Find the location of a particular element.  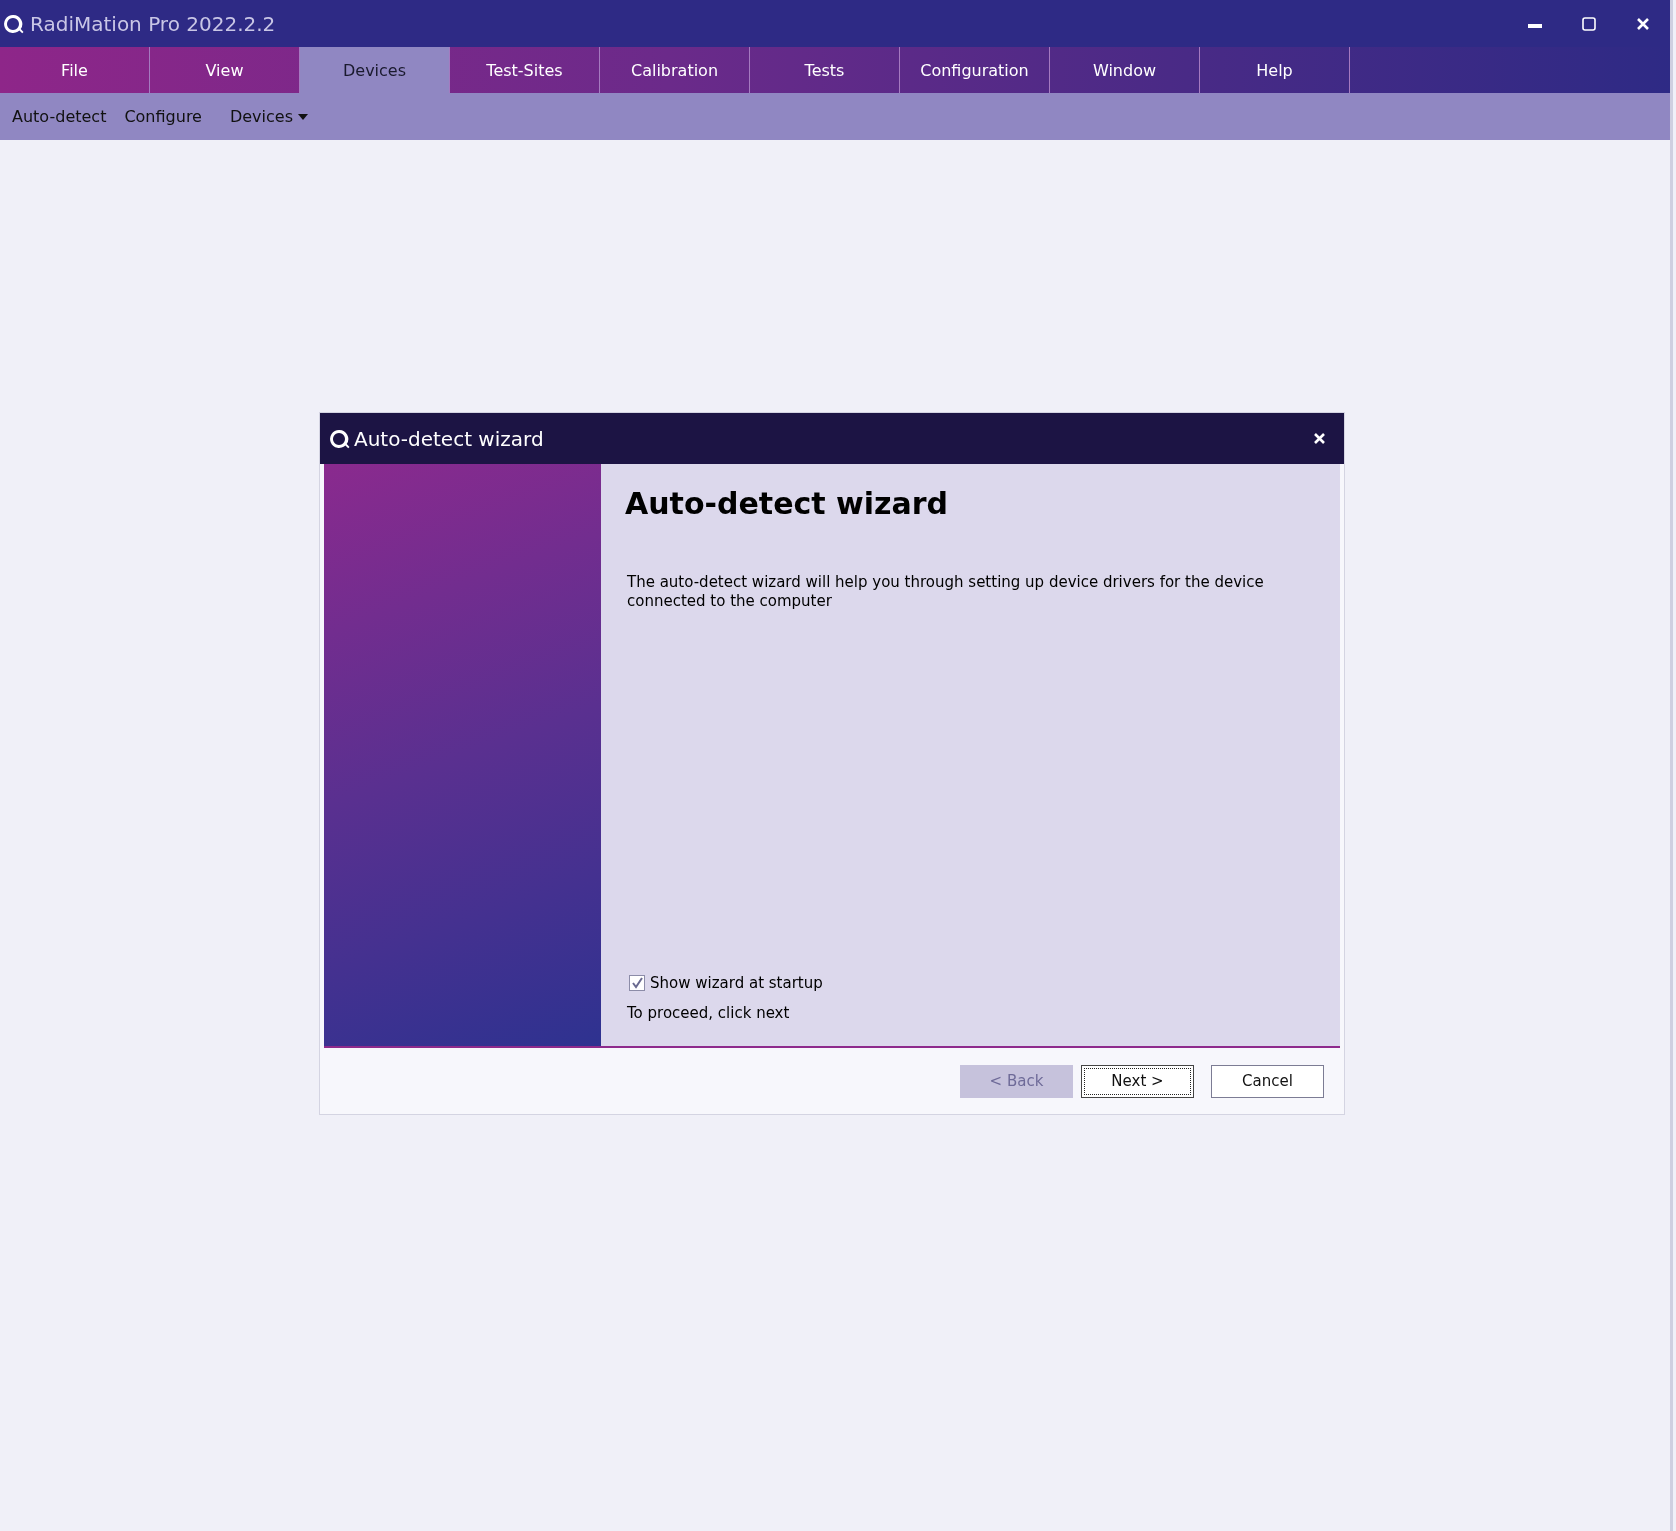

wizard-heading: Auto-detect wizard is located at coordinates (787, 503).